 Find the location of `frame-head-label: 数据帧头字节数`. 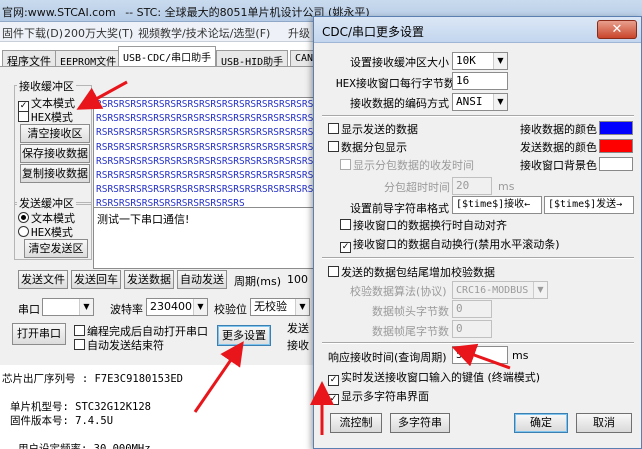

frame-head-label: 数据帧头字节数 is located at coordinates (410, 311).